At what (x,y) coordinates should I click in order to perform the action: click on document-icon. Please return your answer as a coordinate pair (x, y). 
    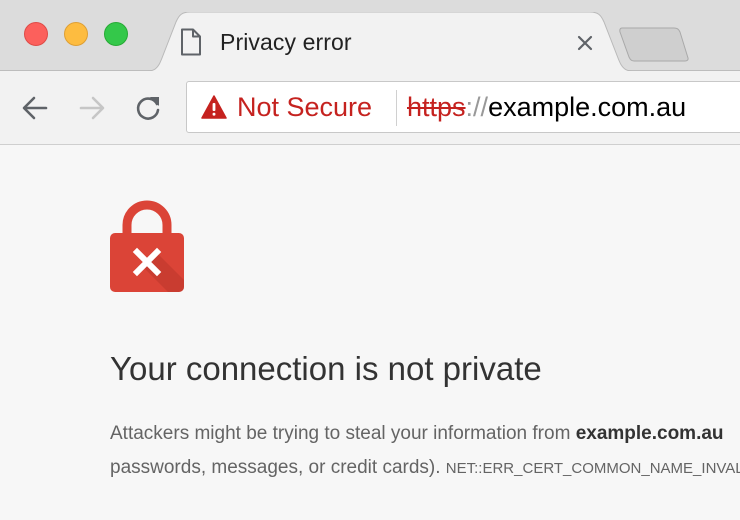
    Looking at the image, I should click on (191, 42).